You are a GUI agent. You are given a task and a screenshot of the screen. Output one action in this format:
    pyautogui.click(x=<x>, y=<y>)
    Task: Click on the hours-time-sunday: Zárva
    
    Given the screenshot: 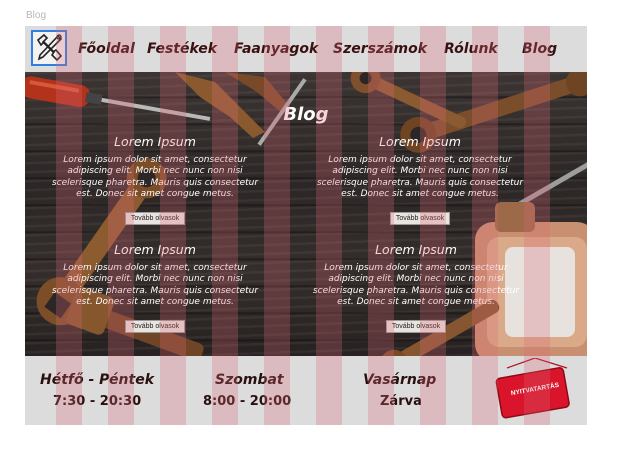 What is the action you would take?
    pyautogui.click(x=401, y=401)
    